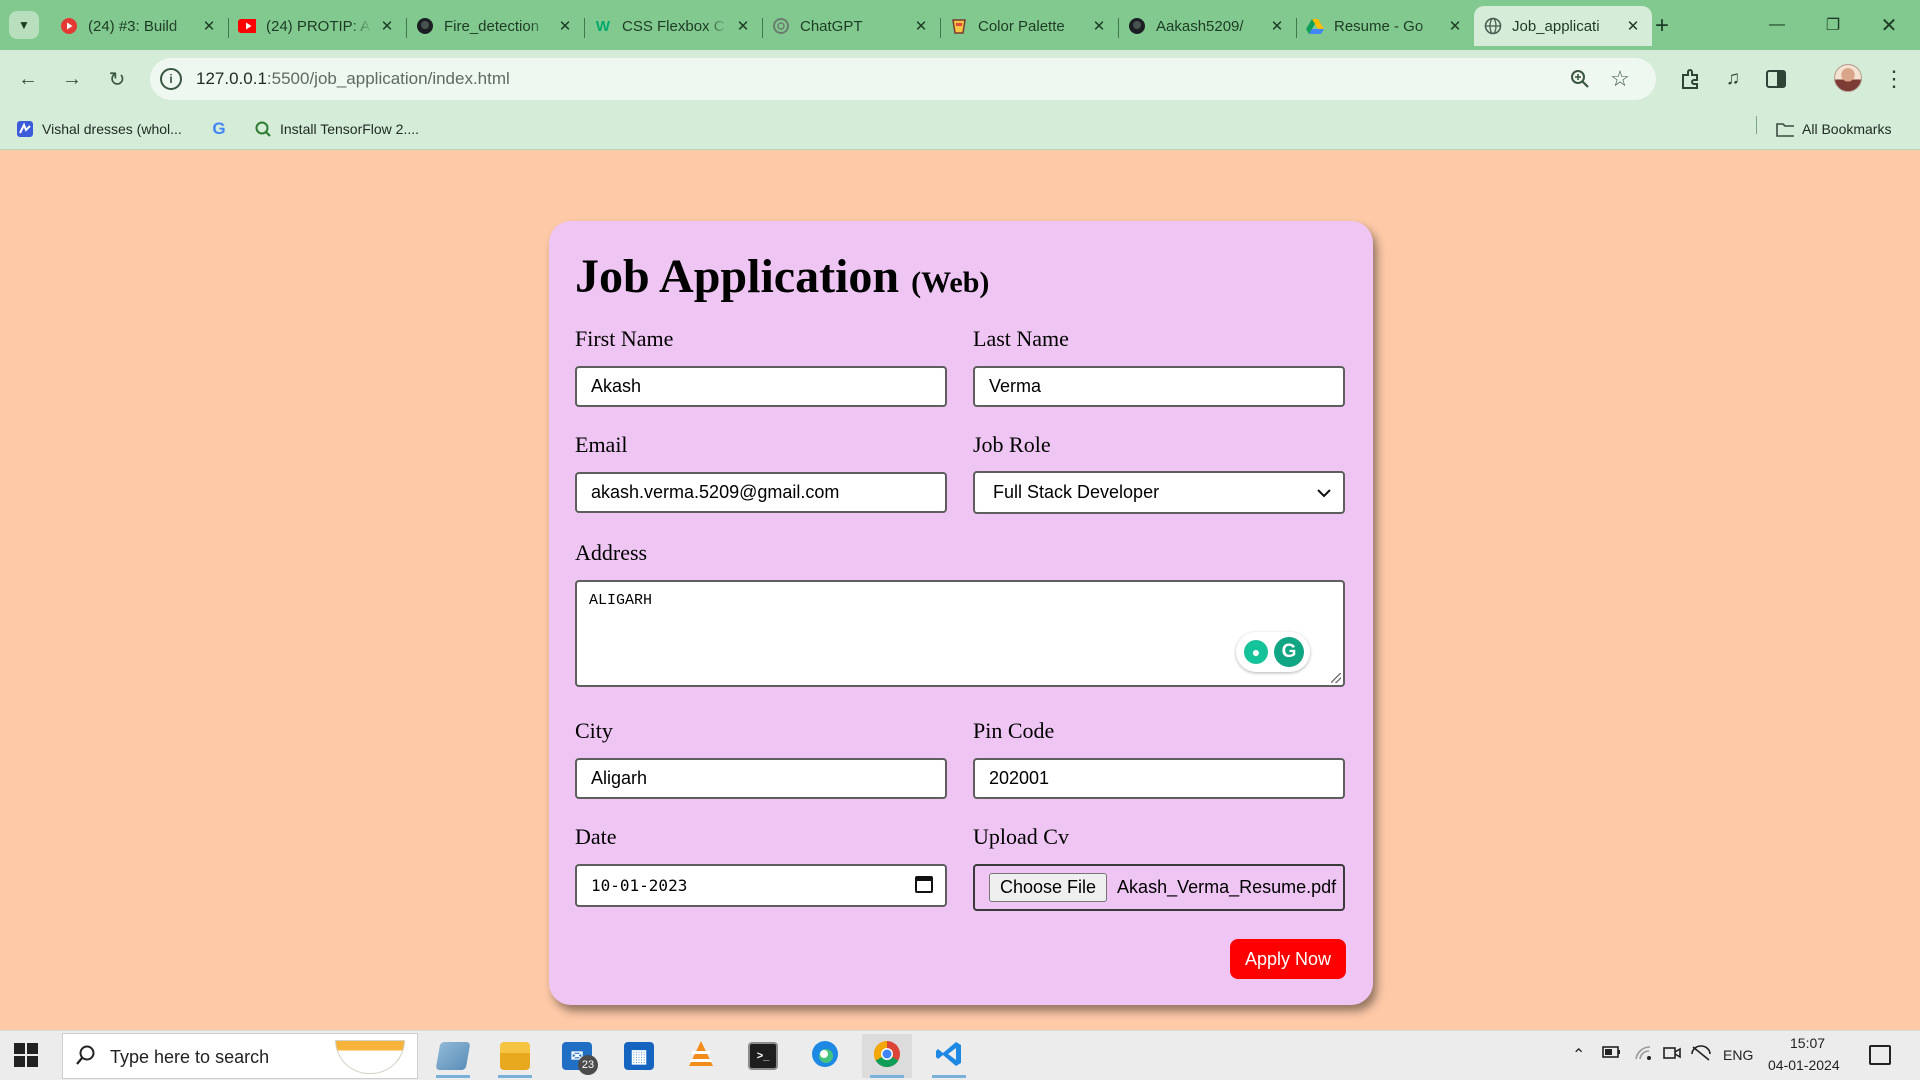  Describe the element at coordinates (763, 1056) in the screenshot. I see `taskbar-app-terminal: >_` at that location.